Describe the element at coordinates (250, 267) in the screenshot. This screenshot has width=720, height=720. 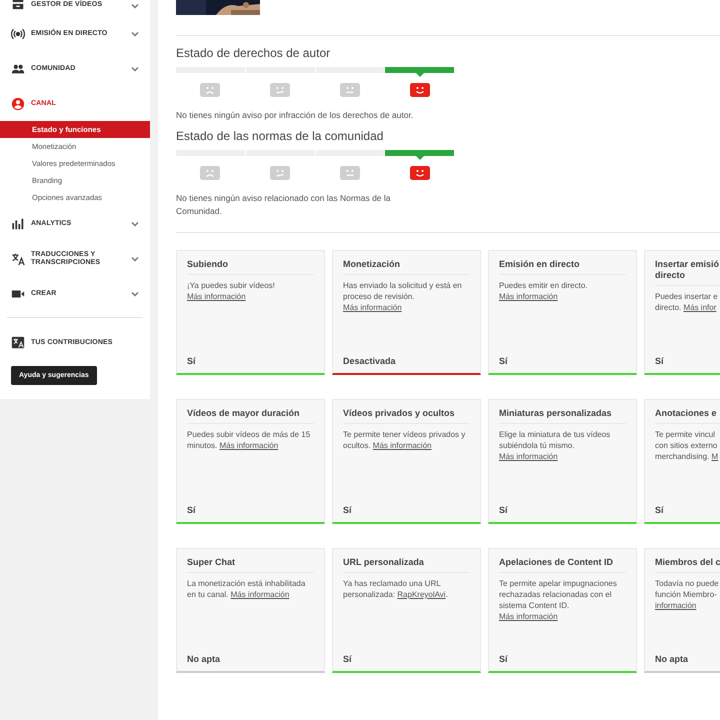
I see `card-title: Subiendo` at that location.